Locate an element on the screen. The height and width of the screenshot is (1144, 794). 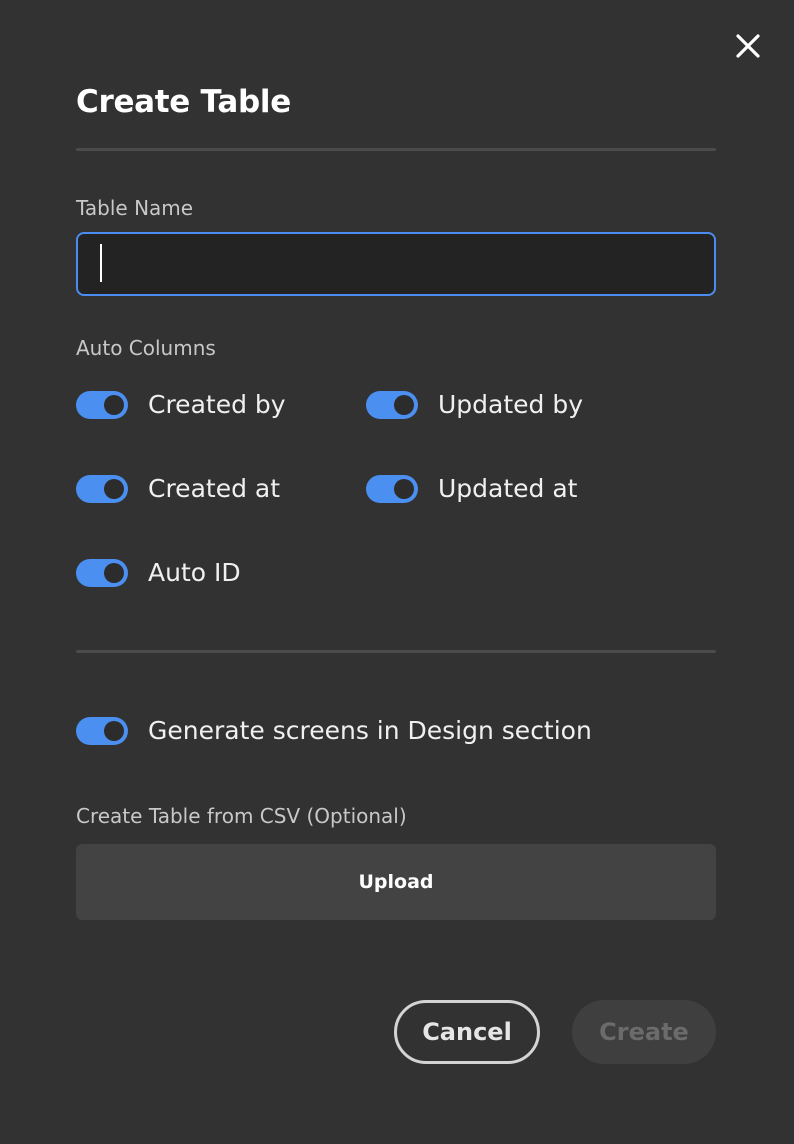
toggle-created-at: Created at is located at coordinates (178, 489).